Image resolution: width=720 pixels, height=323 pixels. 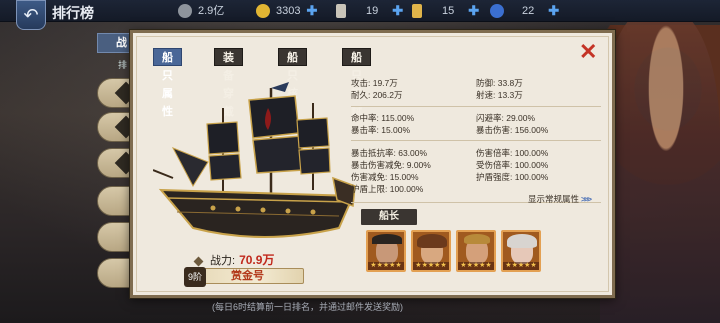 What do you see at coordinates (497, 11) in the screenshot?
I see `blue-gem-icon` at bounding box center [497, 11].